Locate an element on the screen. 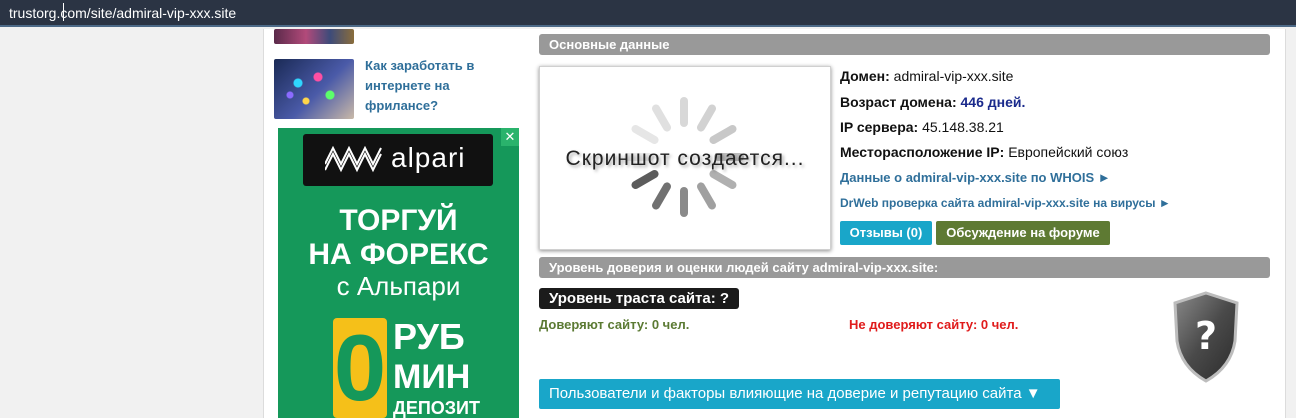  ad-close-icon: ✕ is located at coordinates (510, 137).